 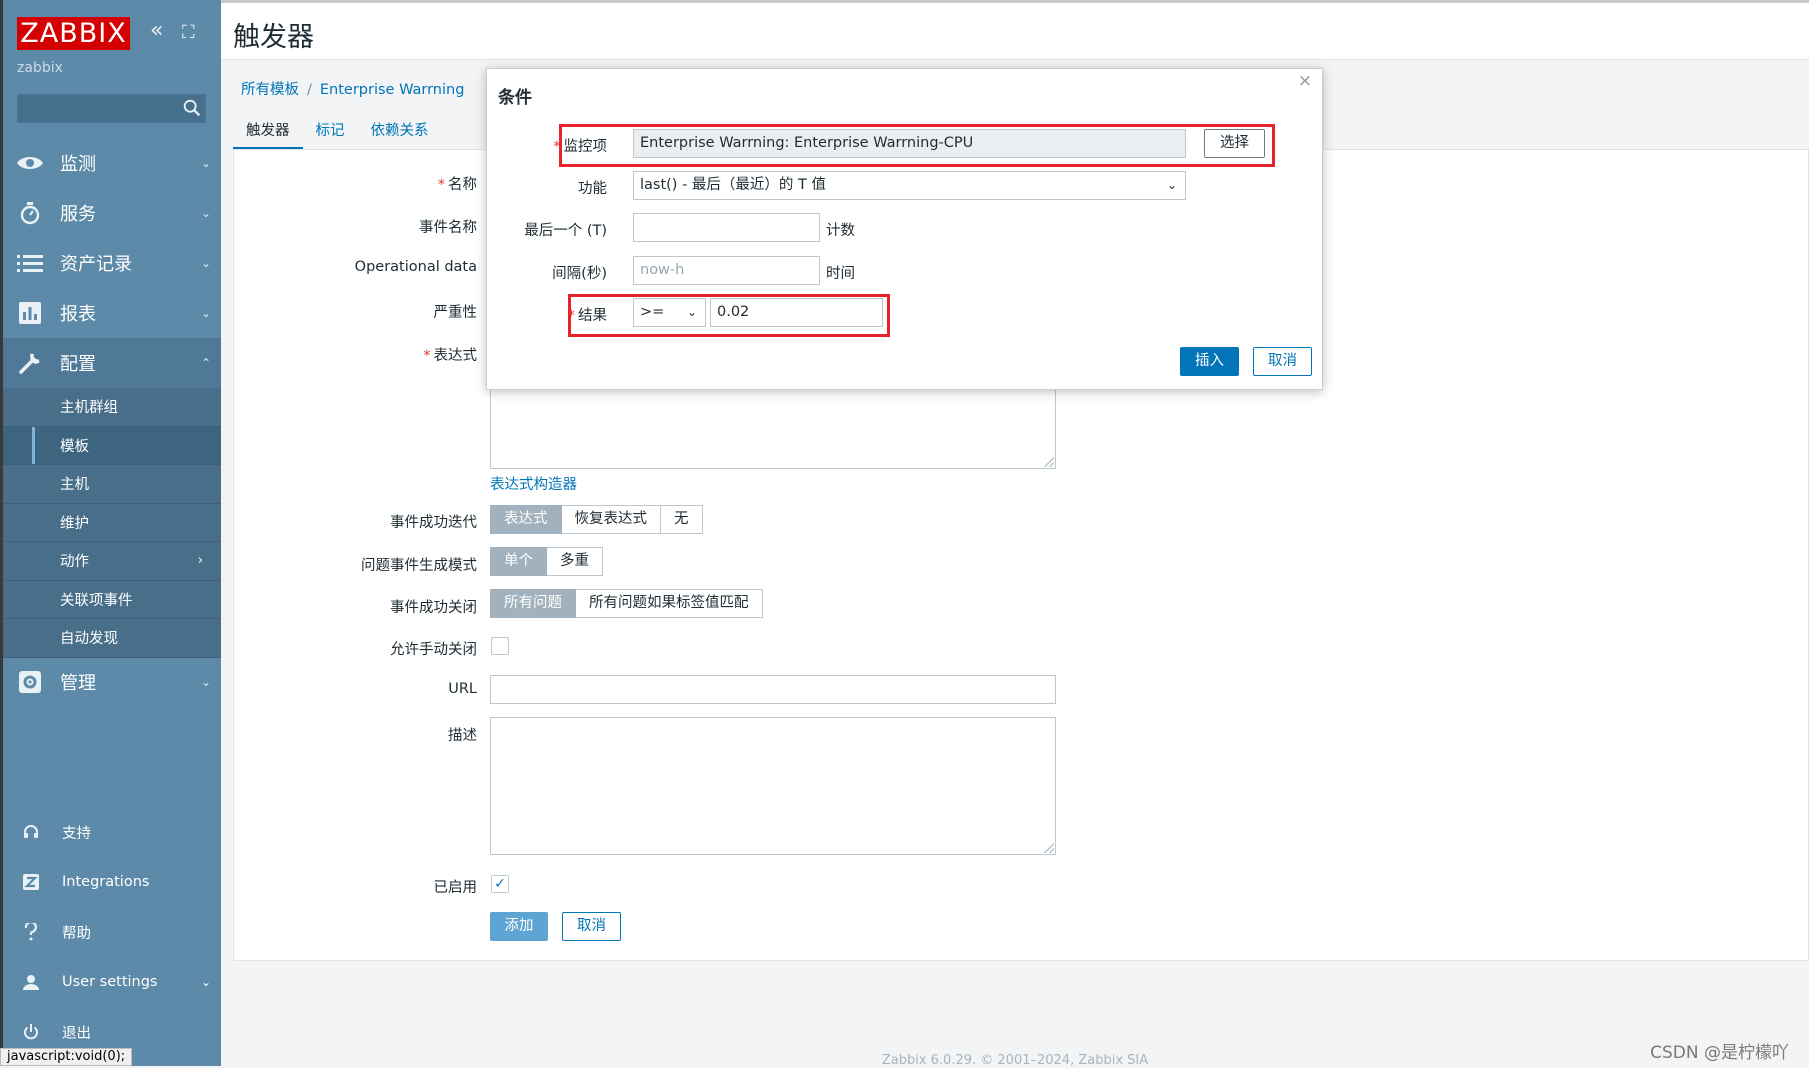 What do you see at coordinates (579, 274) in the screenshot?
I see `time-shift-label: 间隔(秒)` at bounding box center [579, 274].